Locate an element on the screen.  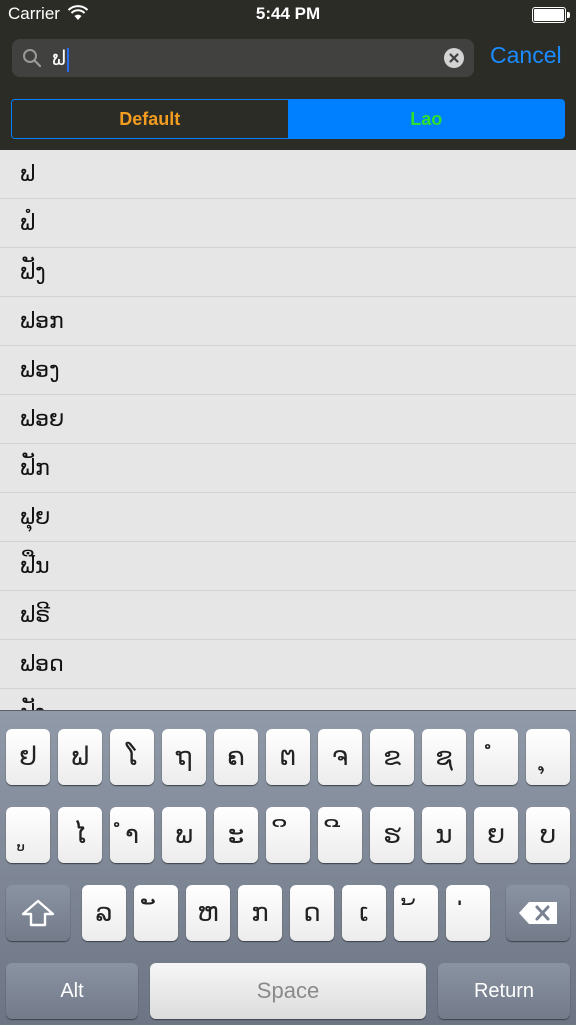
search-query: ຟ is located at coordinates (59, 58).